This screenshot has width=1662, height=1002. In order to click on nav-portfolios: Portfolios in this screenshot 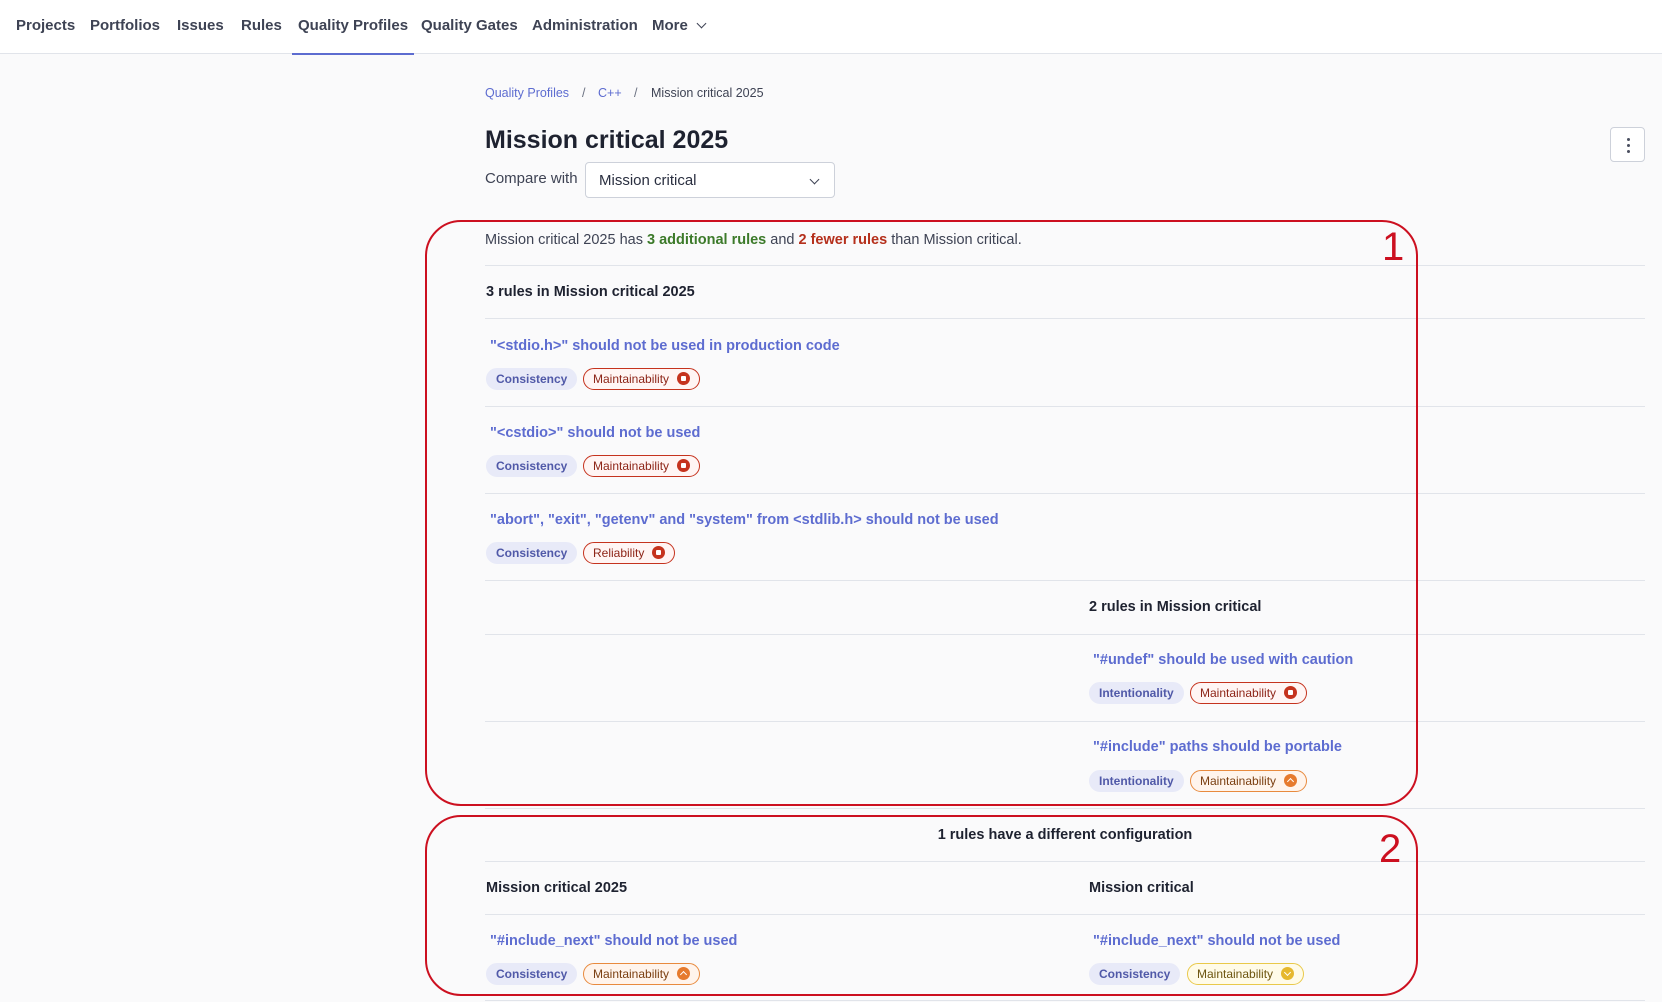, I will do `click(125, 27)`.